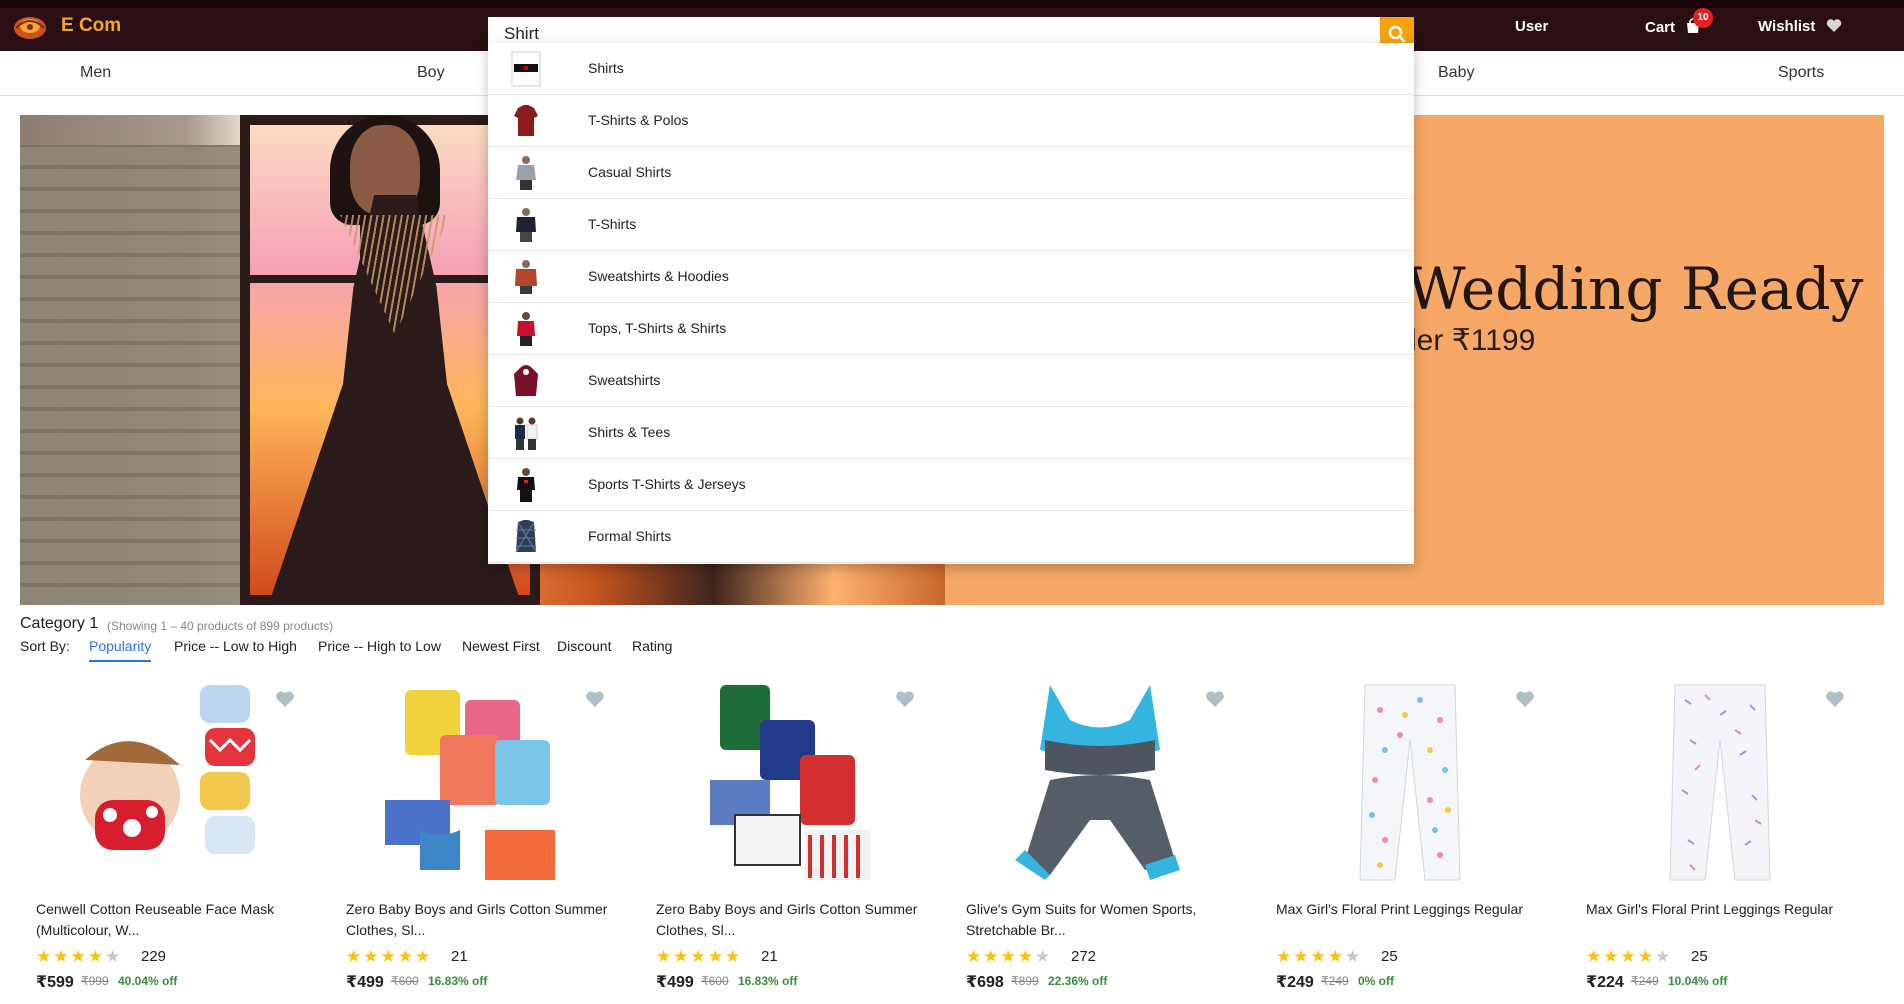  What do you see at coordinates (30, 27) in the screenshot?
I see `brand-logo-icon` at bounding box center [30, 27].